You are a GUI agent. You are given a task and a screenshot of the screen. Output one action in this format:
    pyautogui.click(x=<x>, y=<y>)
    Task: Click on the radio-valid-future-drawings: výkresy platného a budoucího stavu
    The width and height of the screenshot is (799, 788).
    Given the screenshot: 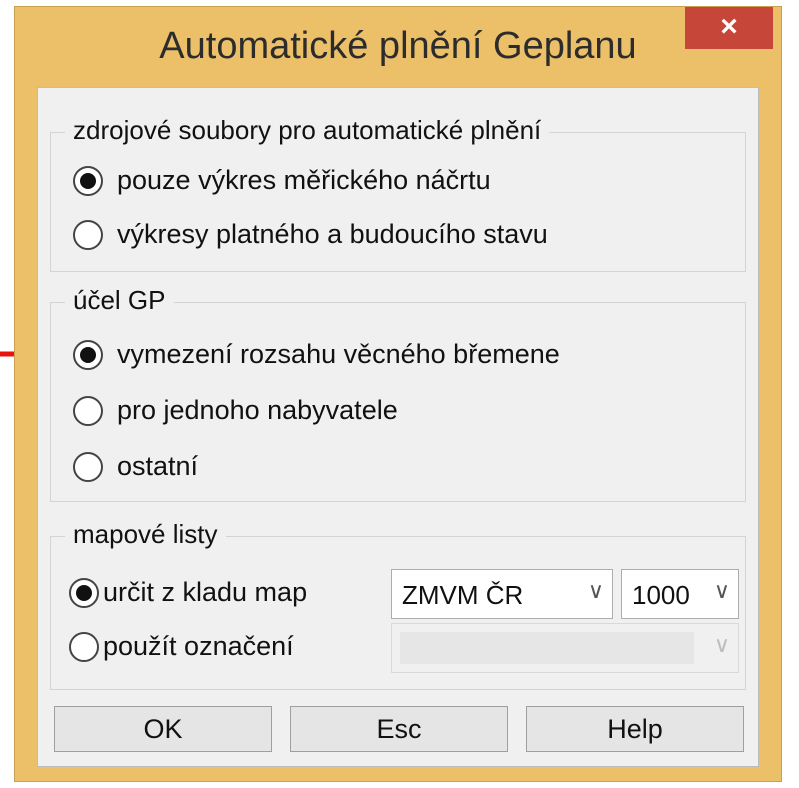 What is the action you would take?
    pyautogui.click(x=310, y=234)
    